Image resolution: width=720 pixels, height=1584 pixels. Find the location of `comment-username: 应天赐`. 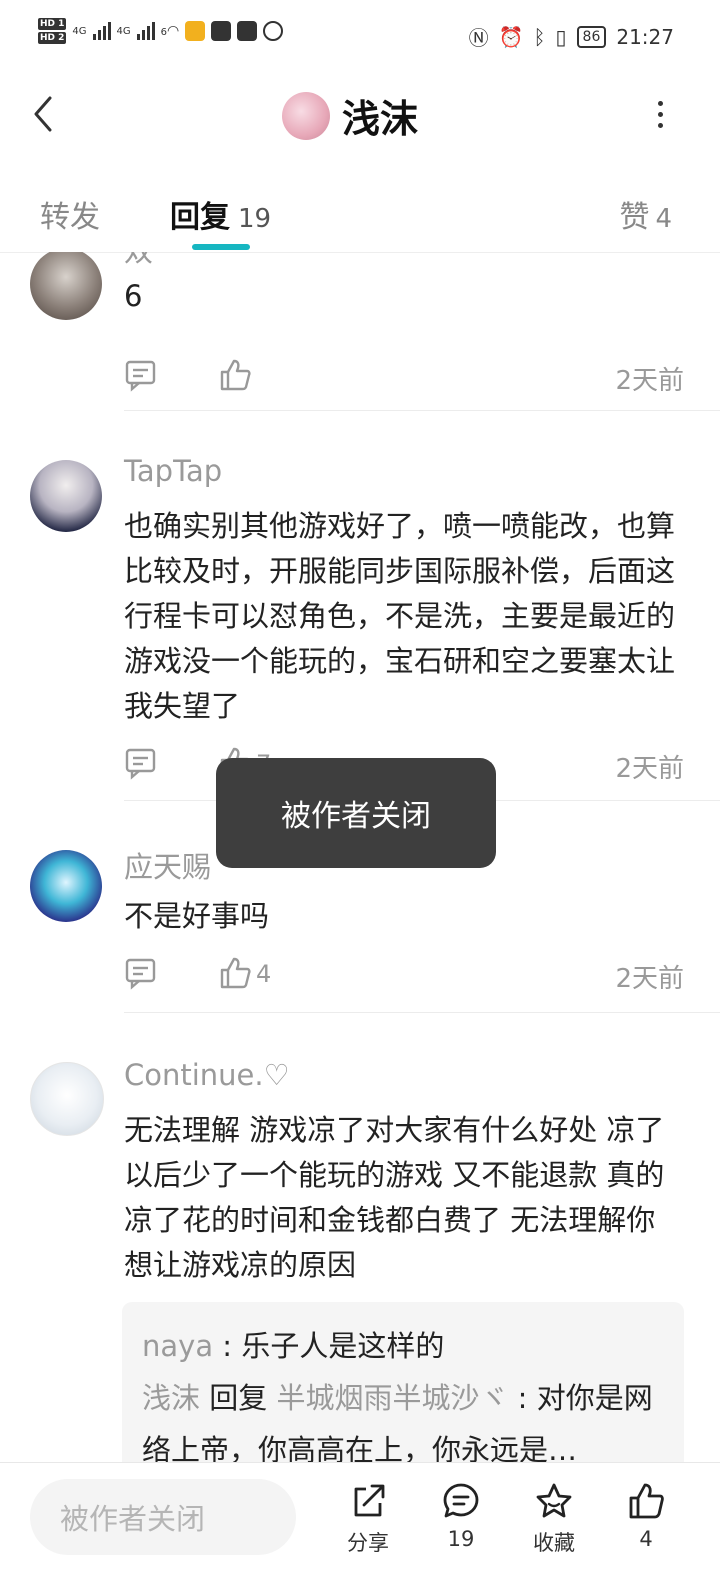

comment-username: 应天赐 is located at coordinates (167, 865).